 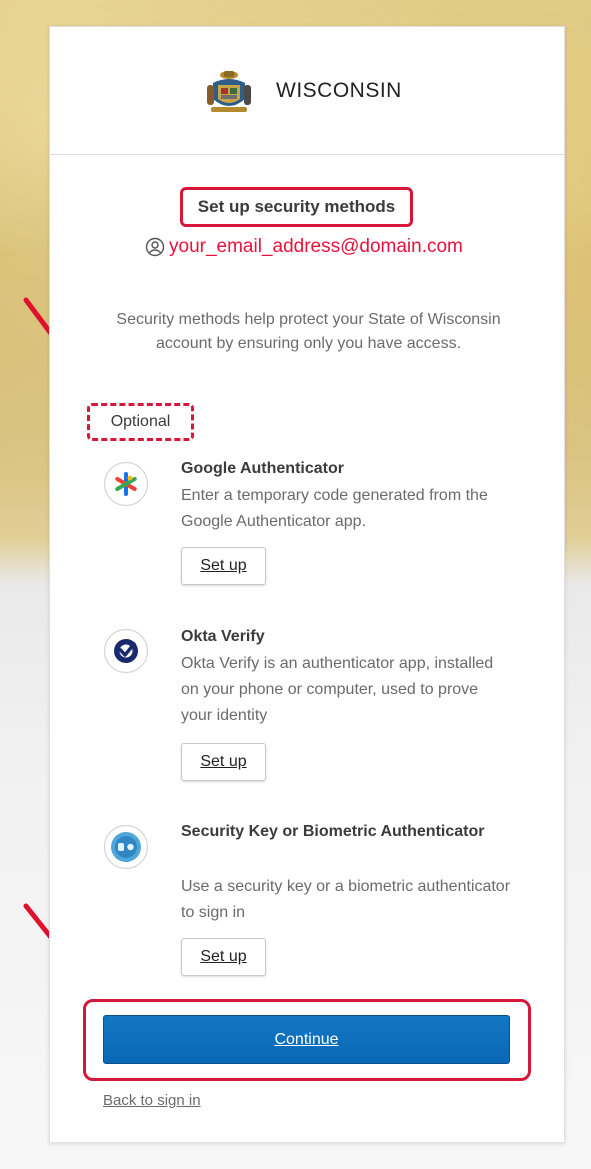 What do you see at coordinates (126, 484) in the screenshot?
I see `google-authenticator-icon` at bounding box center [126, 484].